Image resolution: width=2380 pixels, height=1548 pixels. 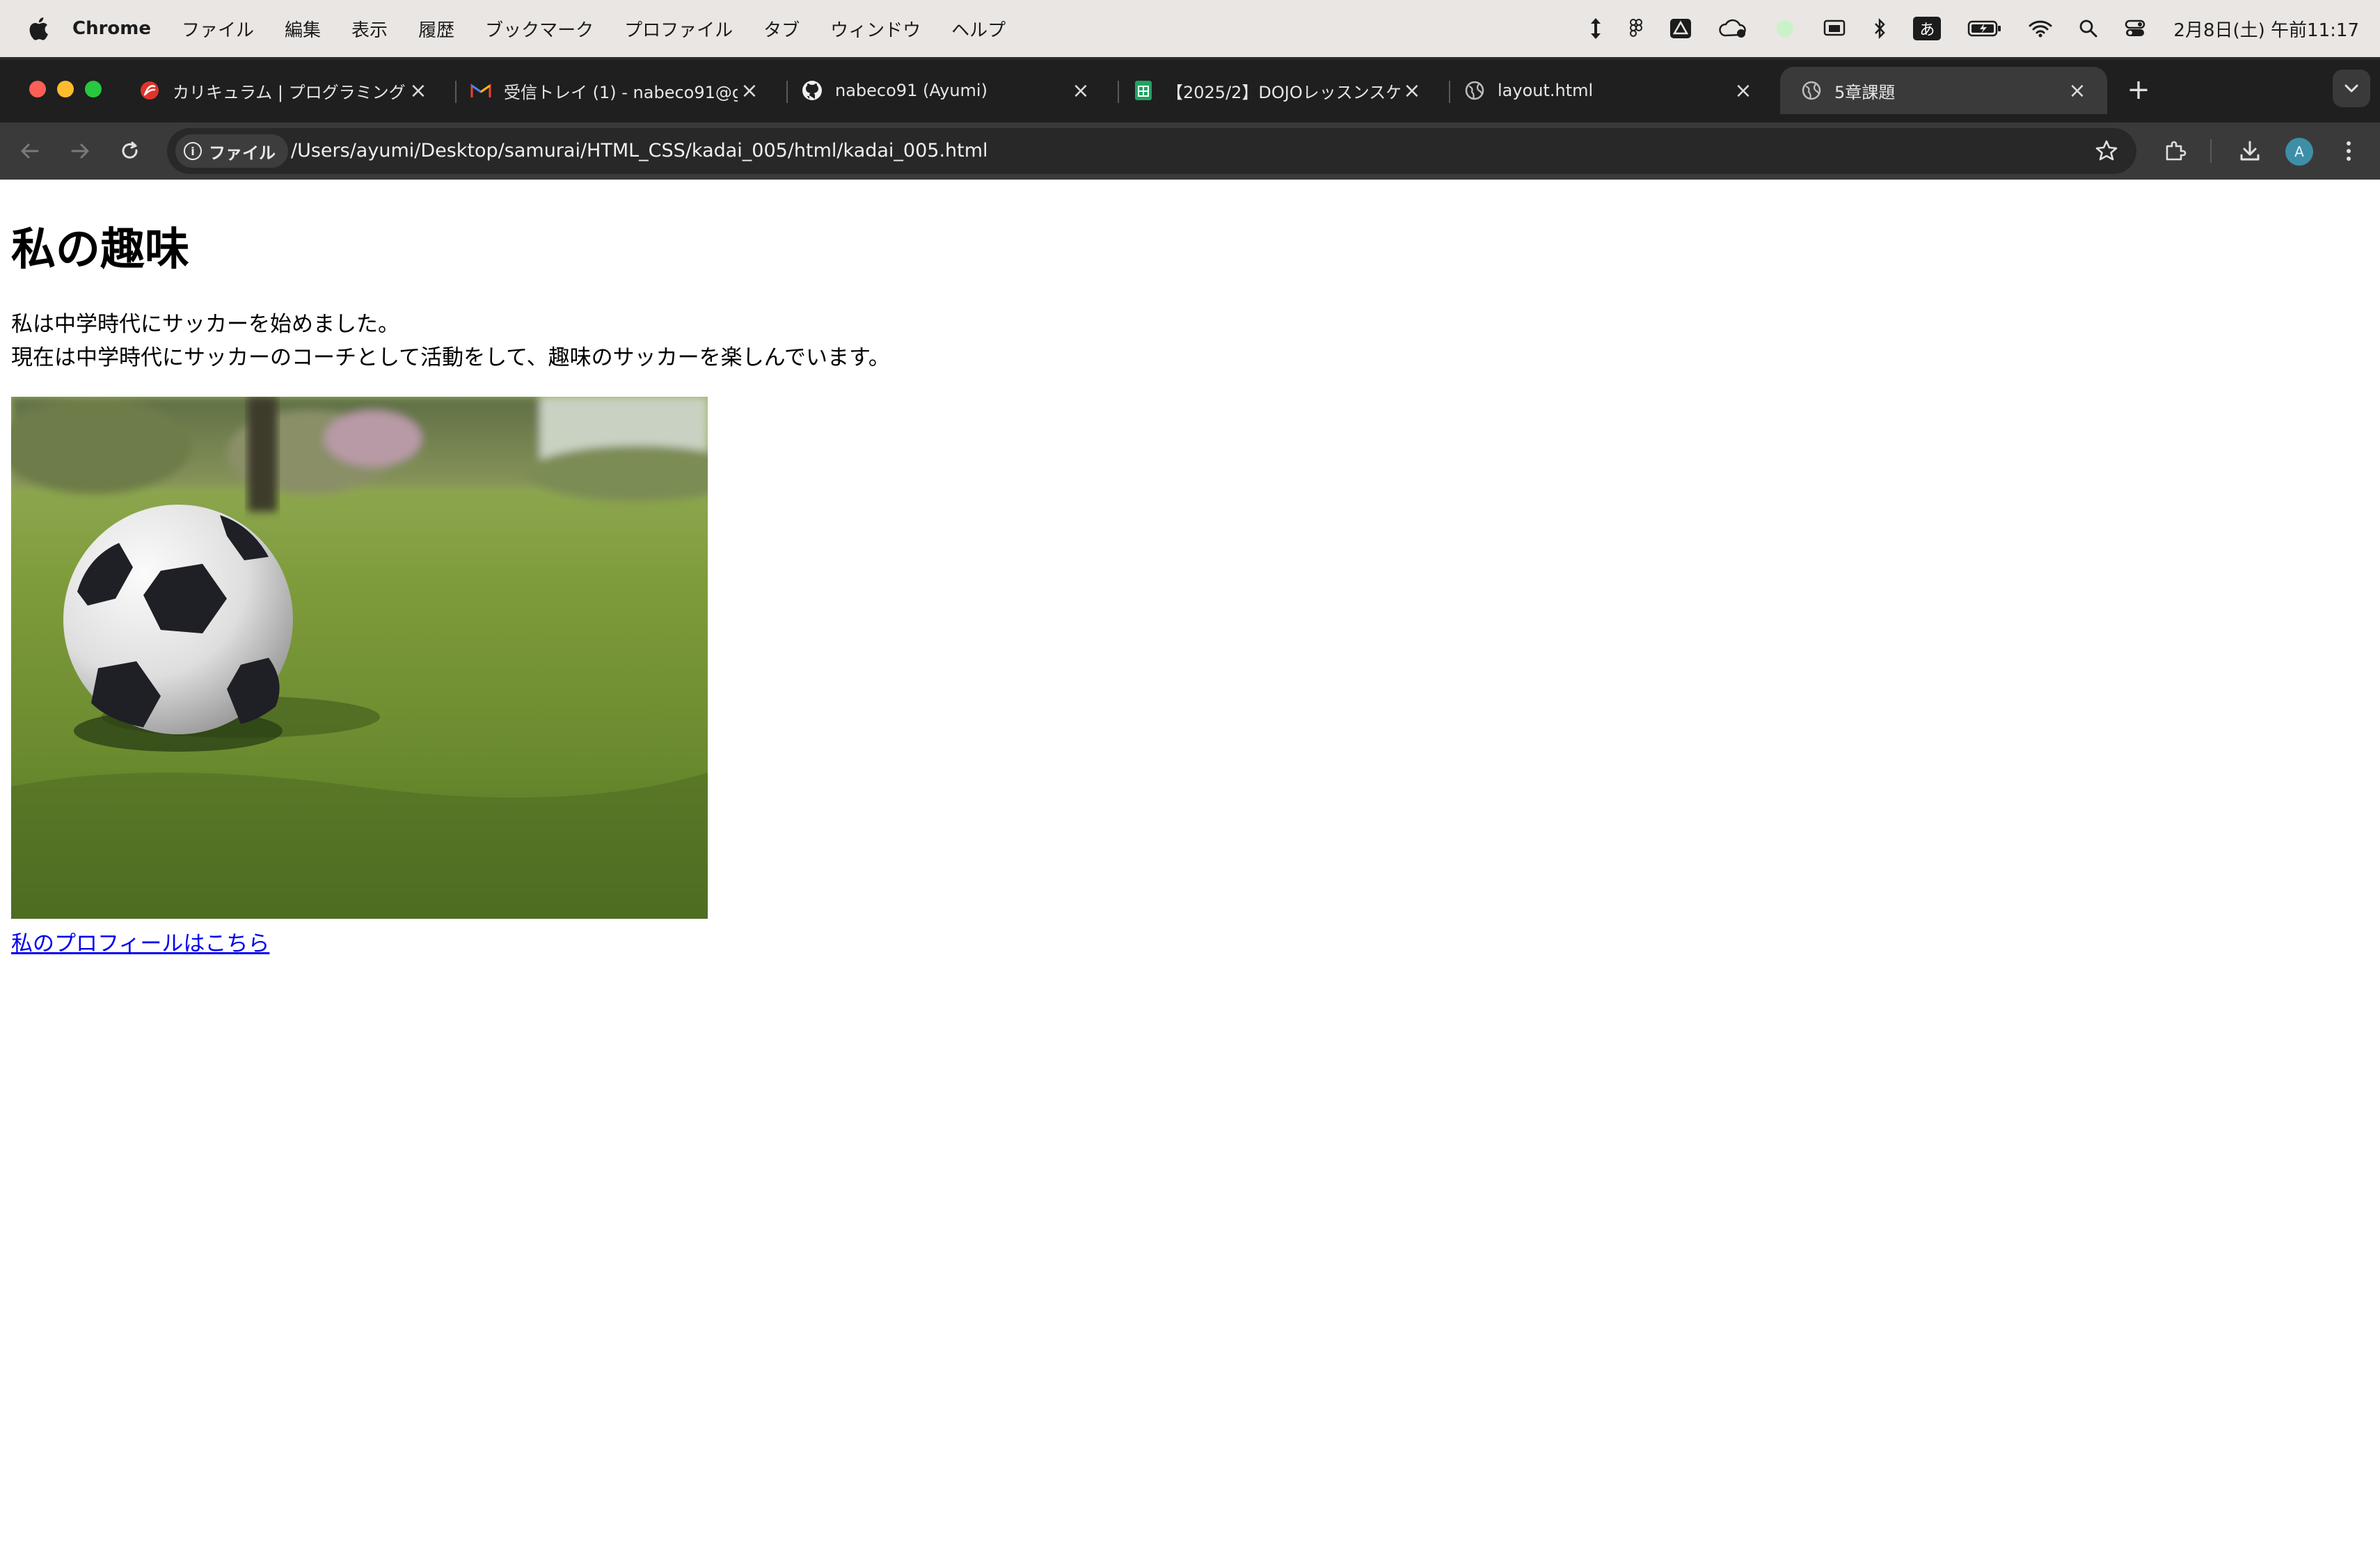 What do you see at coordinates (93, 89) in the screenshot?
I see `zoom-window-button` at bounding box center [93, 89].